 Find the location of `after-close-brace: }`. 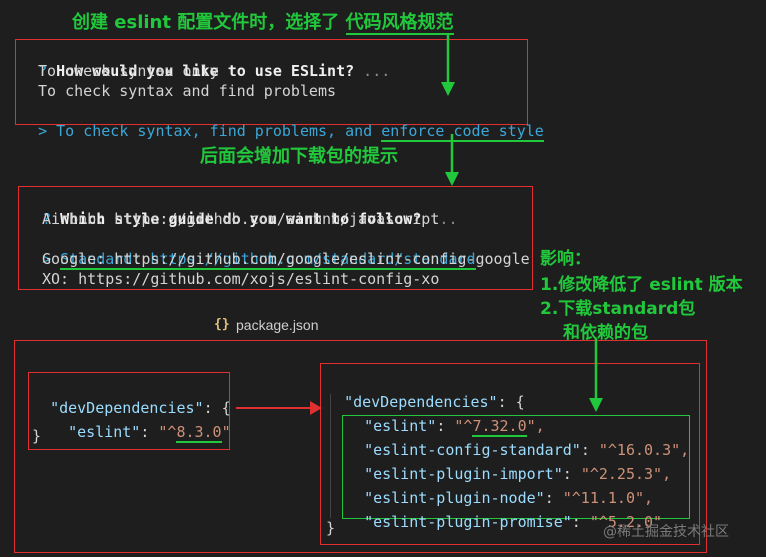

after-close-brace: } is located at coordinates (331, 528).